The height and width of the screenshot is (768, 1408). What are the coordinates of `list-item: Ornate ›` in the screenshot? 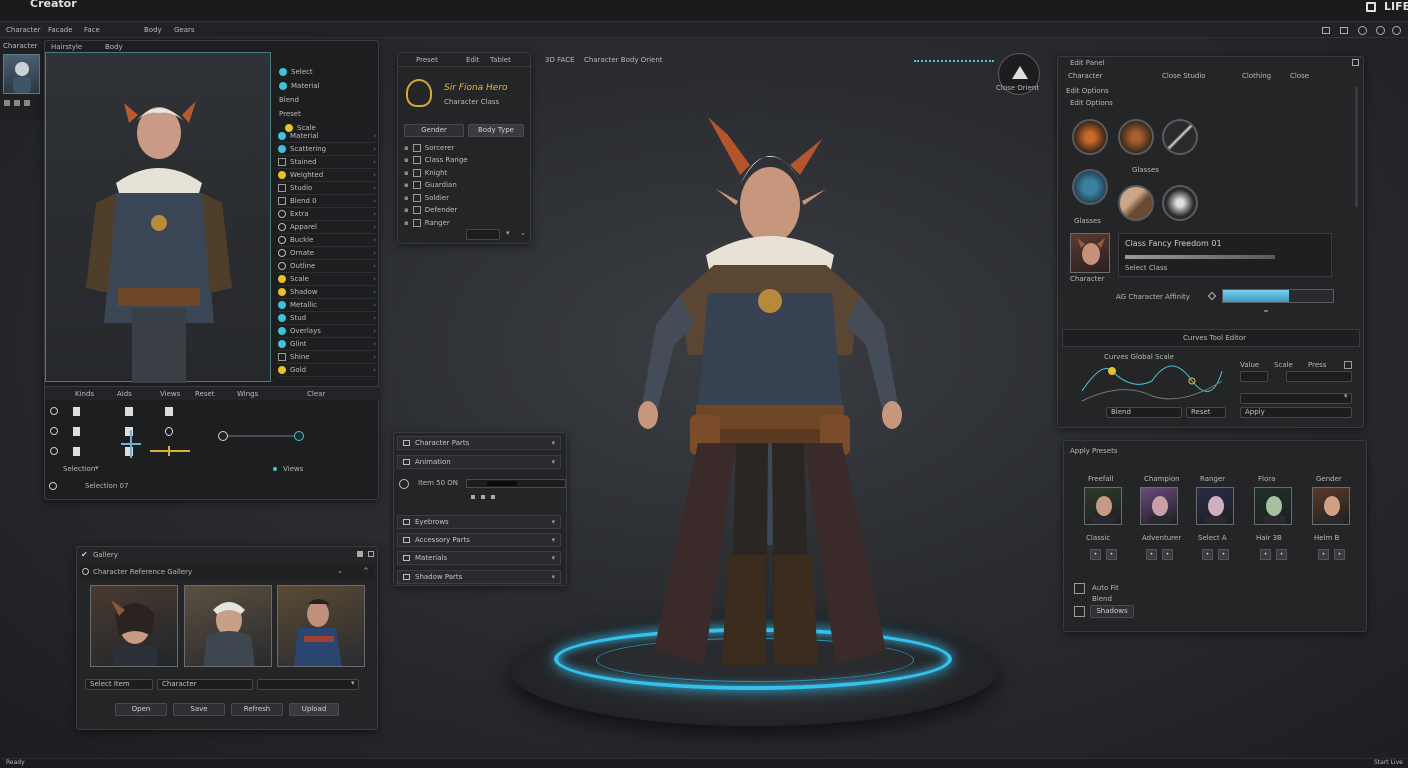 It's located at (327, 253).